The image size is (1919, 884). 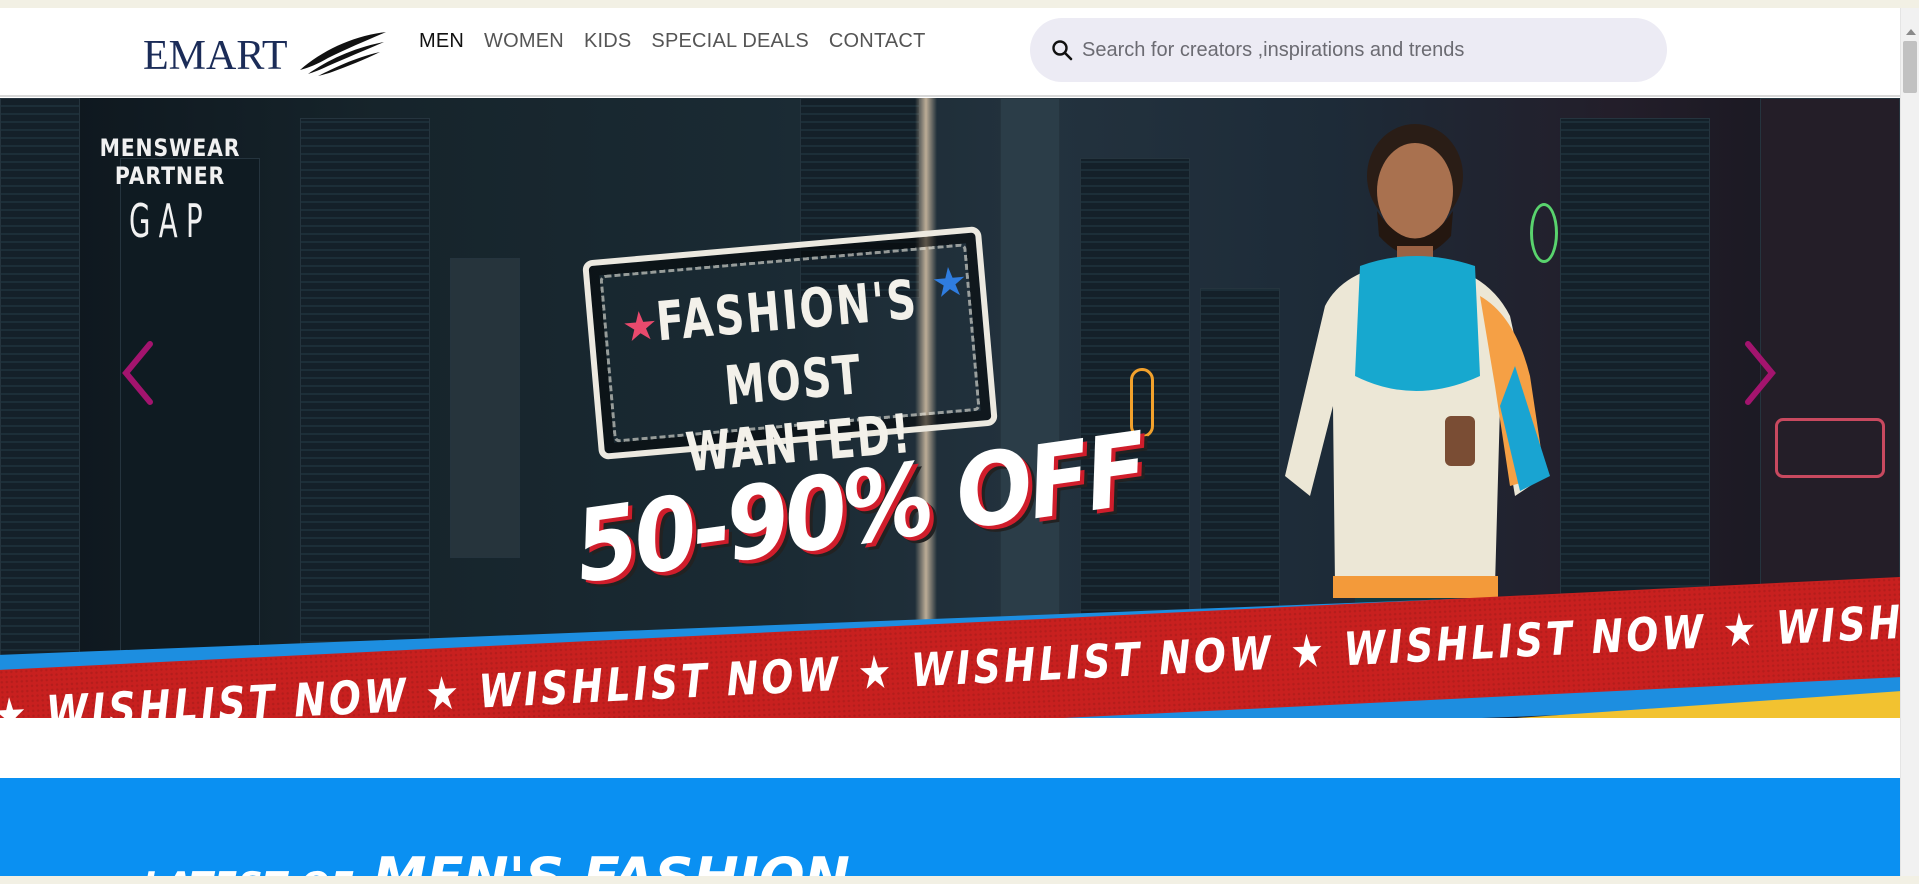 What do you see at coordinates (877, 41) in the screenshot?
I see `nav-contact: CONTACT` at bounding box center [877, 41].